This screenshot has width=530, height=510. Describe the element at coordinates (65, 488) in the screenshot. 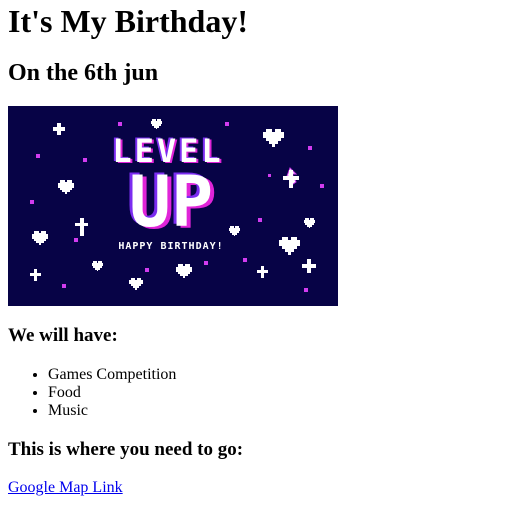

I see `google-map-link: Google Map Link` at that location.